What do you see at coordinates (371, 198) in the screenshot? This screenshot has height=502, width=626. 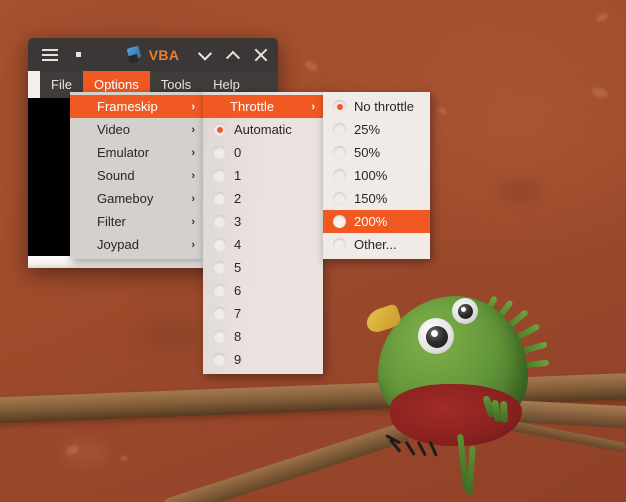 I see `menu-item-label: 150%` at bounding box center [371, 198].